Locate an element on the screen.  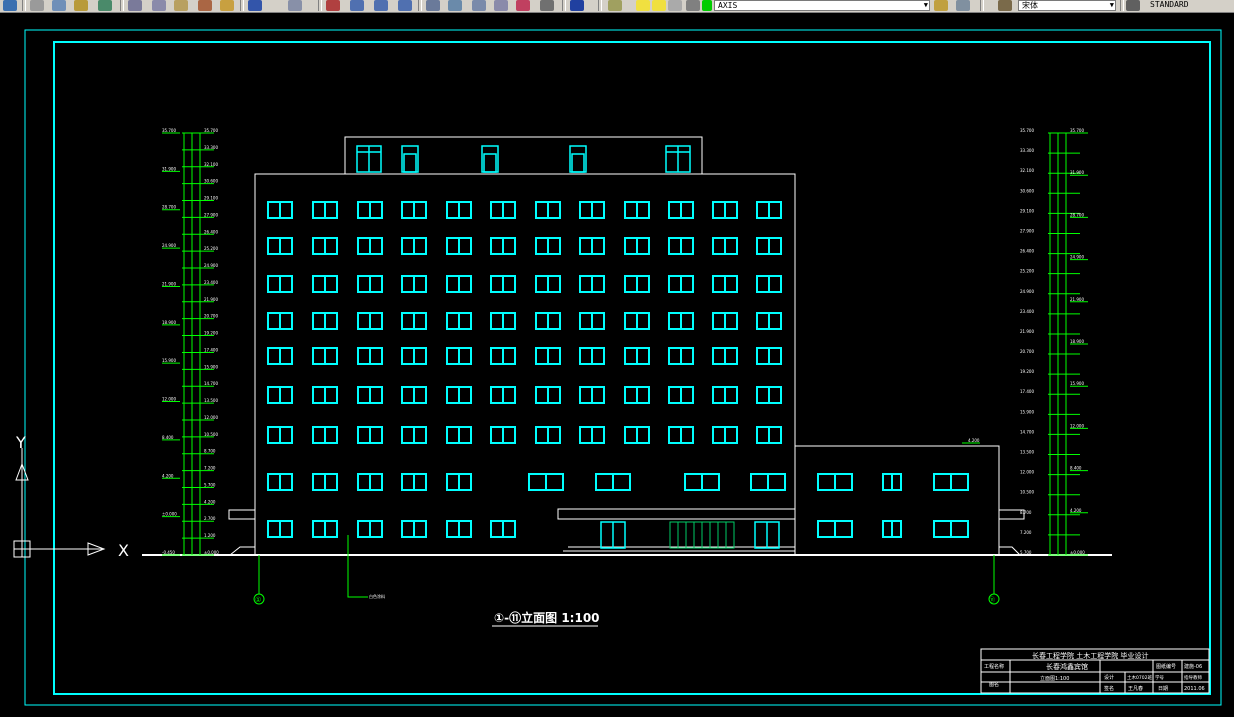
axis-mark-right: ⑪ is located at coordinates (992, 600).